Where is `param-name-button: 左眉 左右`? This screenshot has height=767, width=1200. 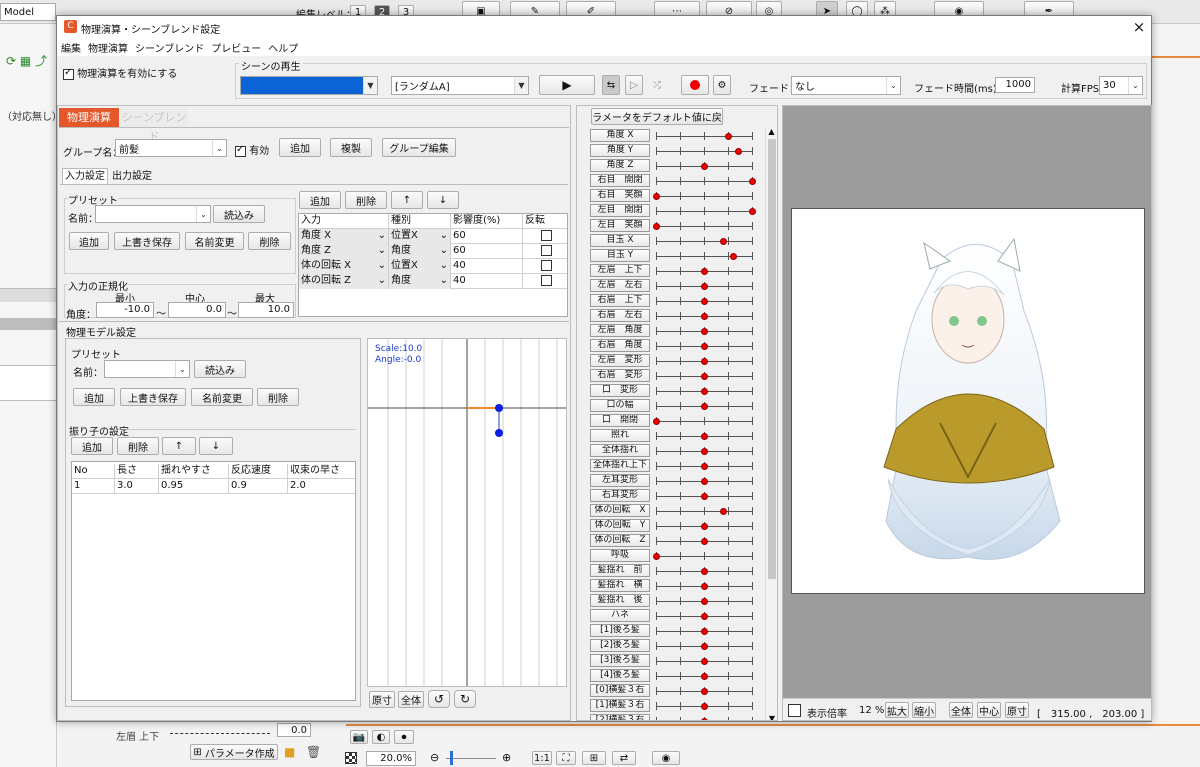
param-name-button: 左眉 左右 is located at coordinates (620, 285).